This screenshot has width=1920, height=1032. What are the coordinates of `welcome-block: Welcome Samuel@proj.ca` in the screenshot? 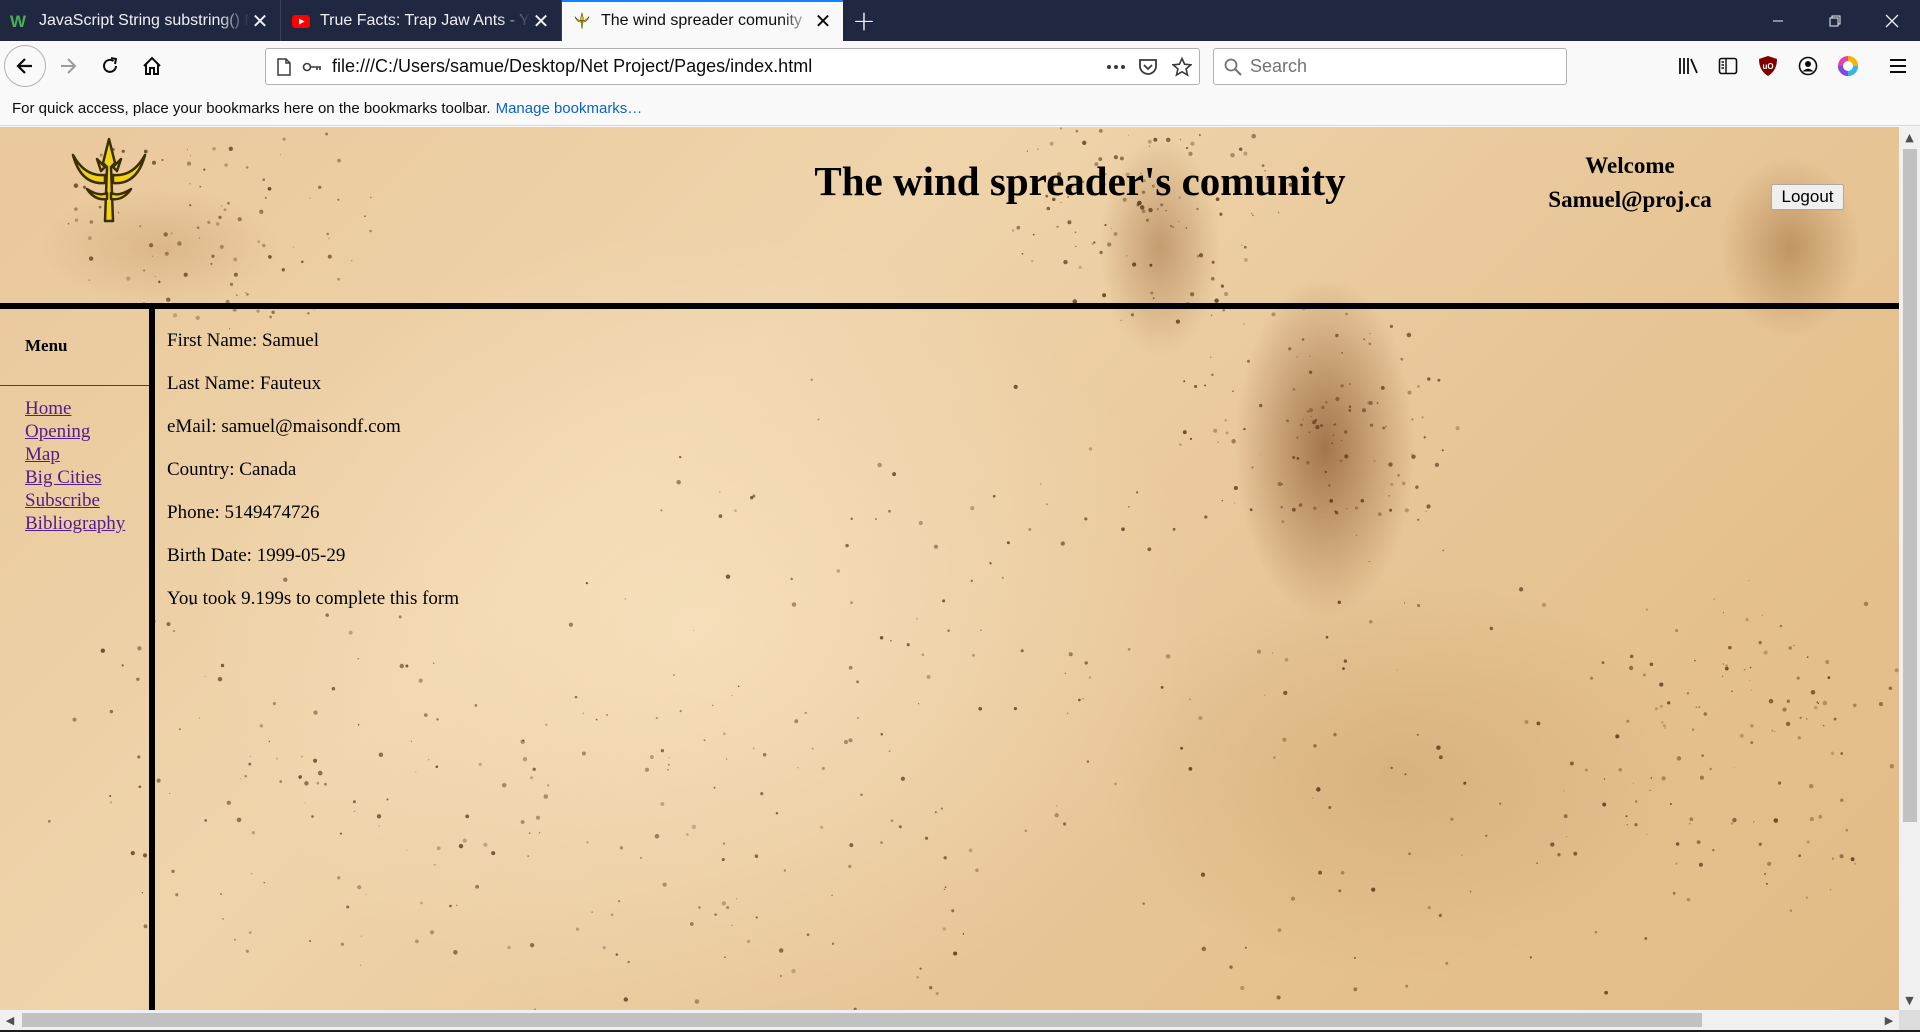 It's located at (1630, 183).